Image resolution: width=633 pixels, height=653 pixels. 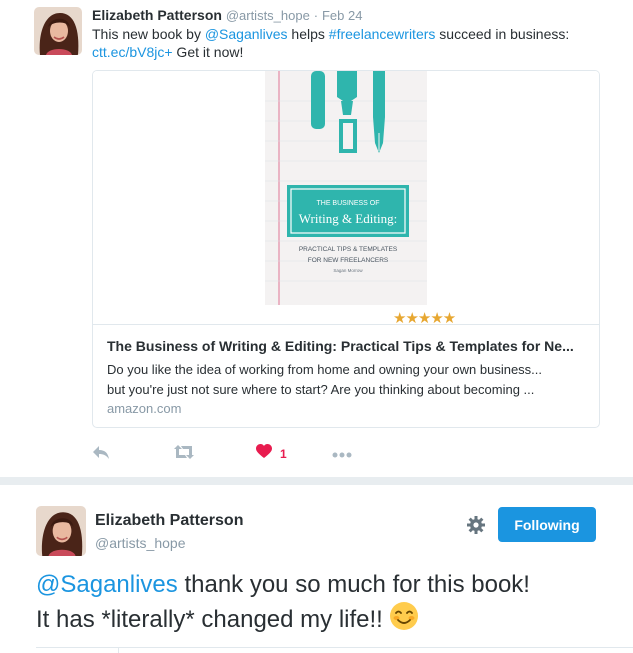 I want to click on reply-button, so click(x=101, y=454).